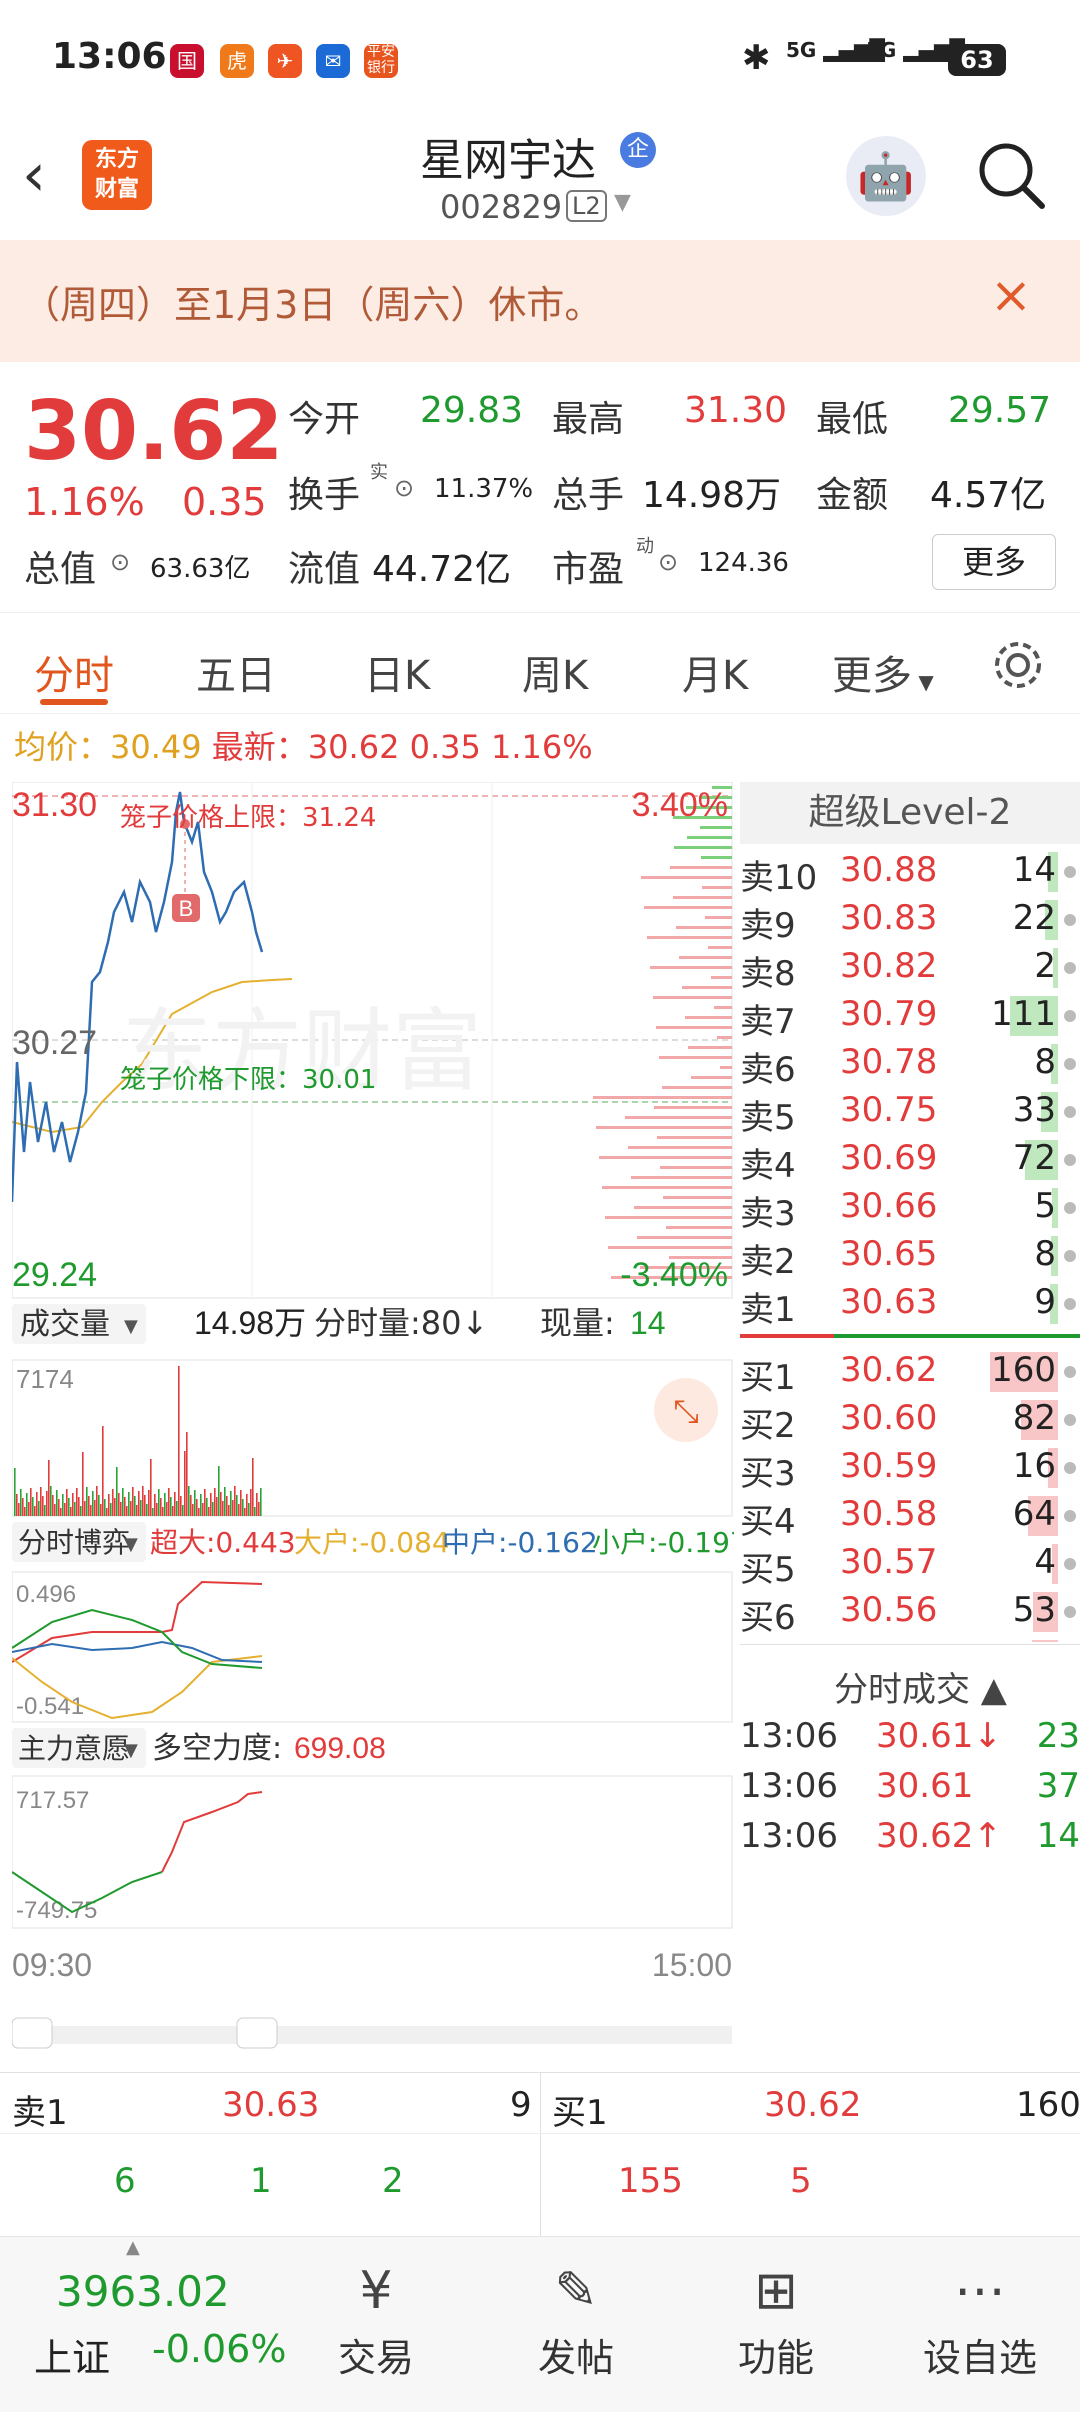 The height and width of the screenshot is (2412, 1080). I want to click on tab-monthly-k: 月K, so click(715, 672).